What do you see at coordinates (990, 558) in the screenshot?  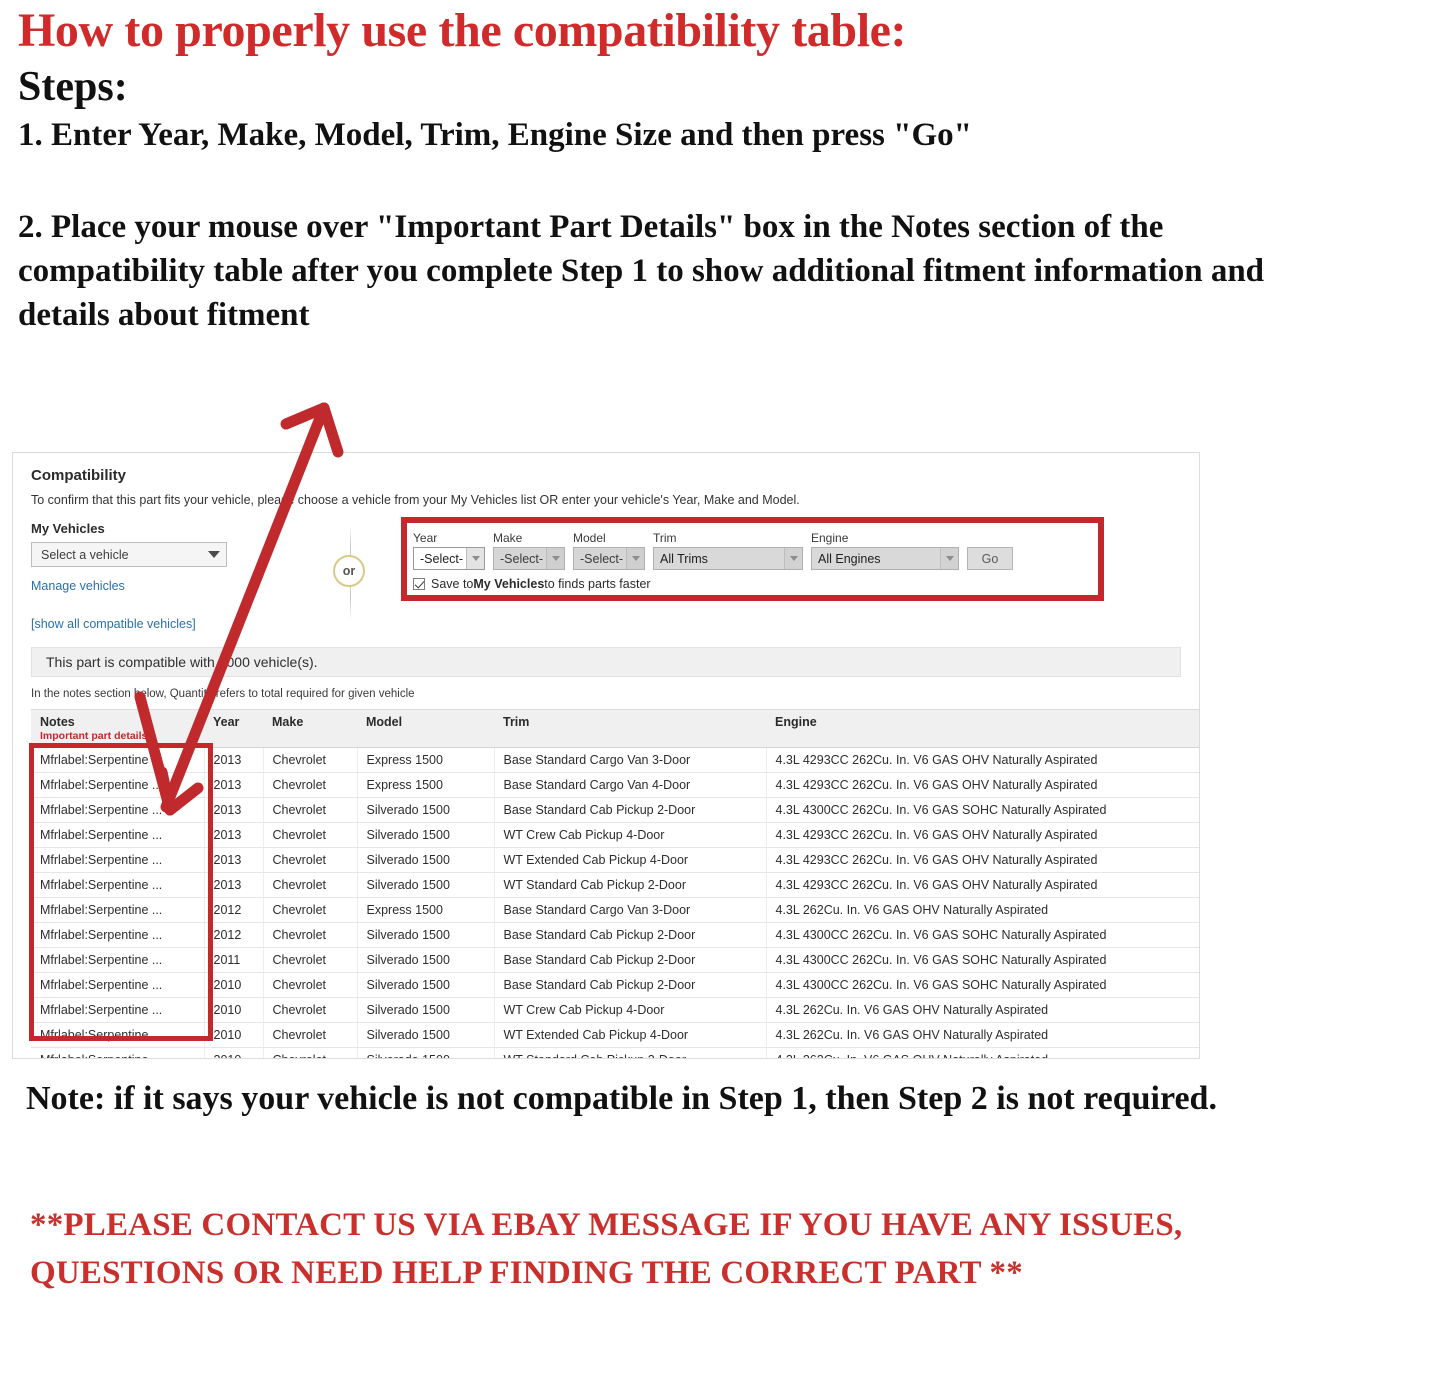 I see `go-button: Go` at bounding box center [990, 558].